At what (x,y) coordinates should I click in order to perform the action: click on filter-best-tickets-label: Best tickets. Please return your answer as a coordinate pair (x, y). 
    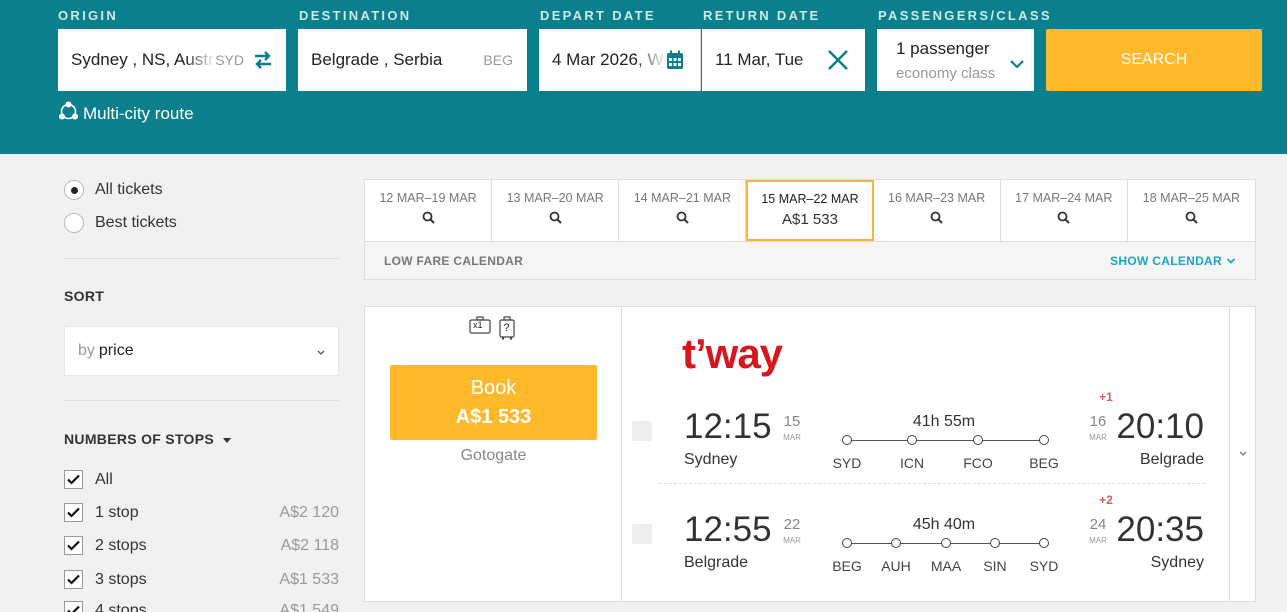
    Looking at the image, I should click on (136, 222).